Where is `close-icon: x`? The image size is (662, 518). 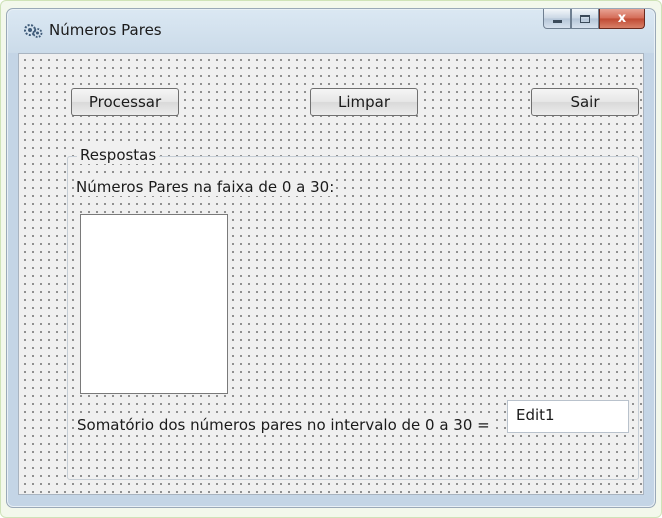
close-icon: x is located at coordinates (622, 18).